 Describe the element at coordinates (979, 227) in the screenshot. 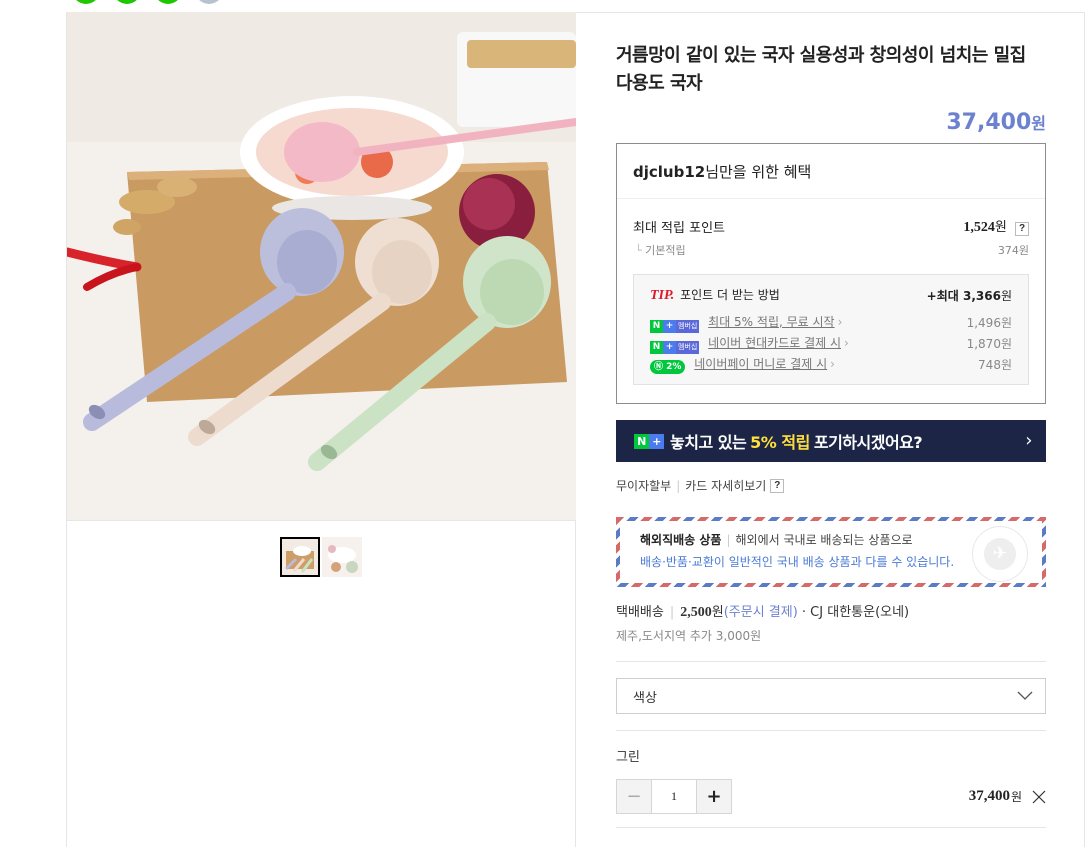

I see `max-points-value: 1,524` at that location.